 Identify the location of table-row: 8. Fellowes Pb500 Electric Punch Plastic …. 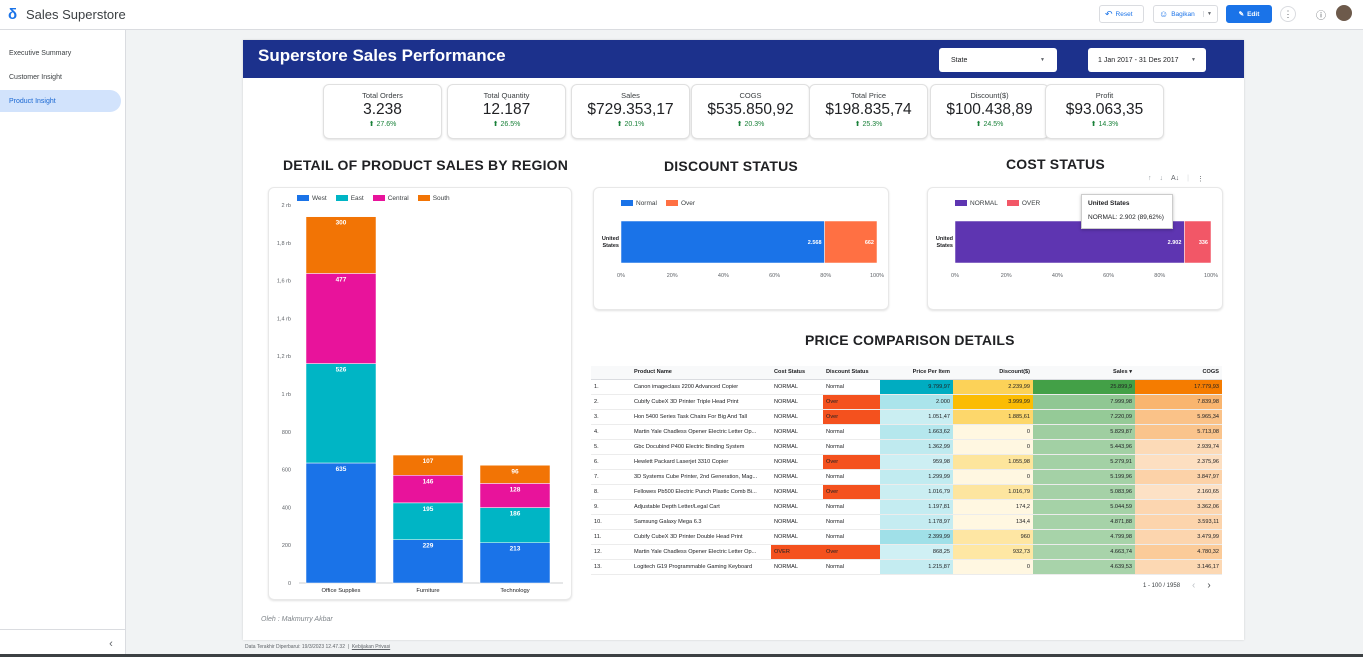
(906, 492).